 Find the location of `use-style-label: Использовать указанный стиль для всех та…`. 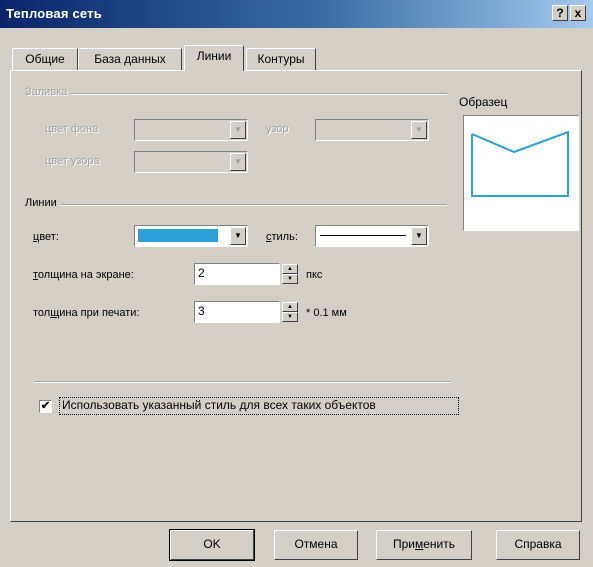

use-style-label: Использовать указанный стиль для всех та… is located at coordinates (219, 405).